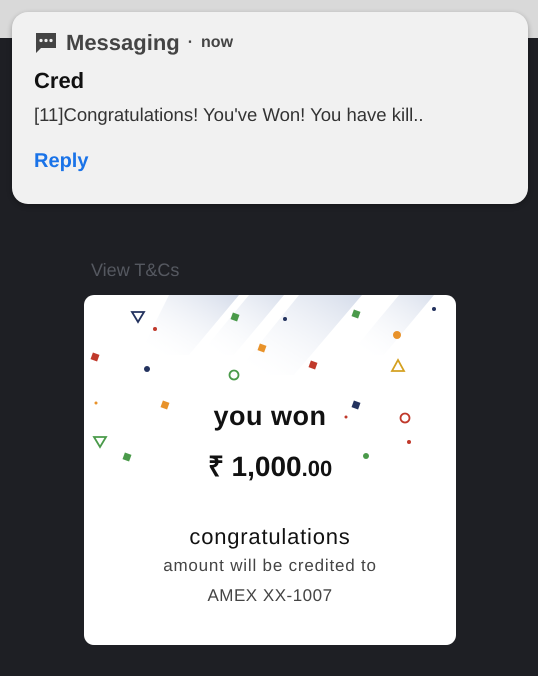 The width and height of the screenshot is (538, 676). Describe the element at coordinates (270, 537) in the screenshot. I see `title: congratulations` at that location.